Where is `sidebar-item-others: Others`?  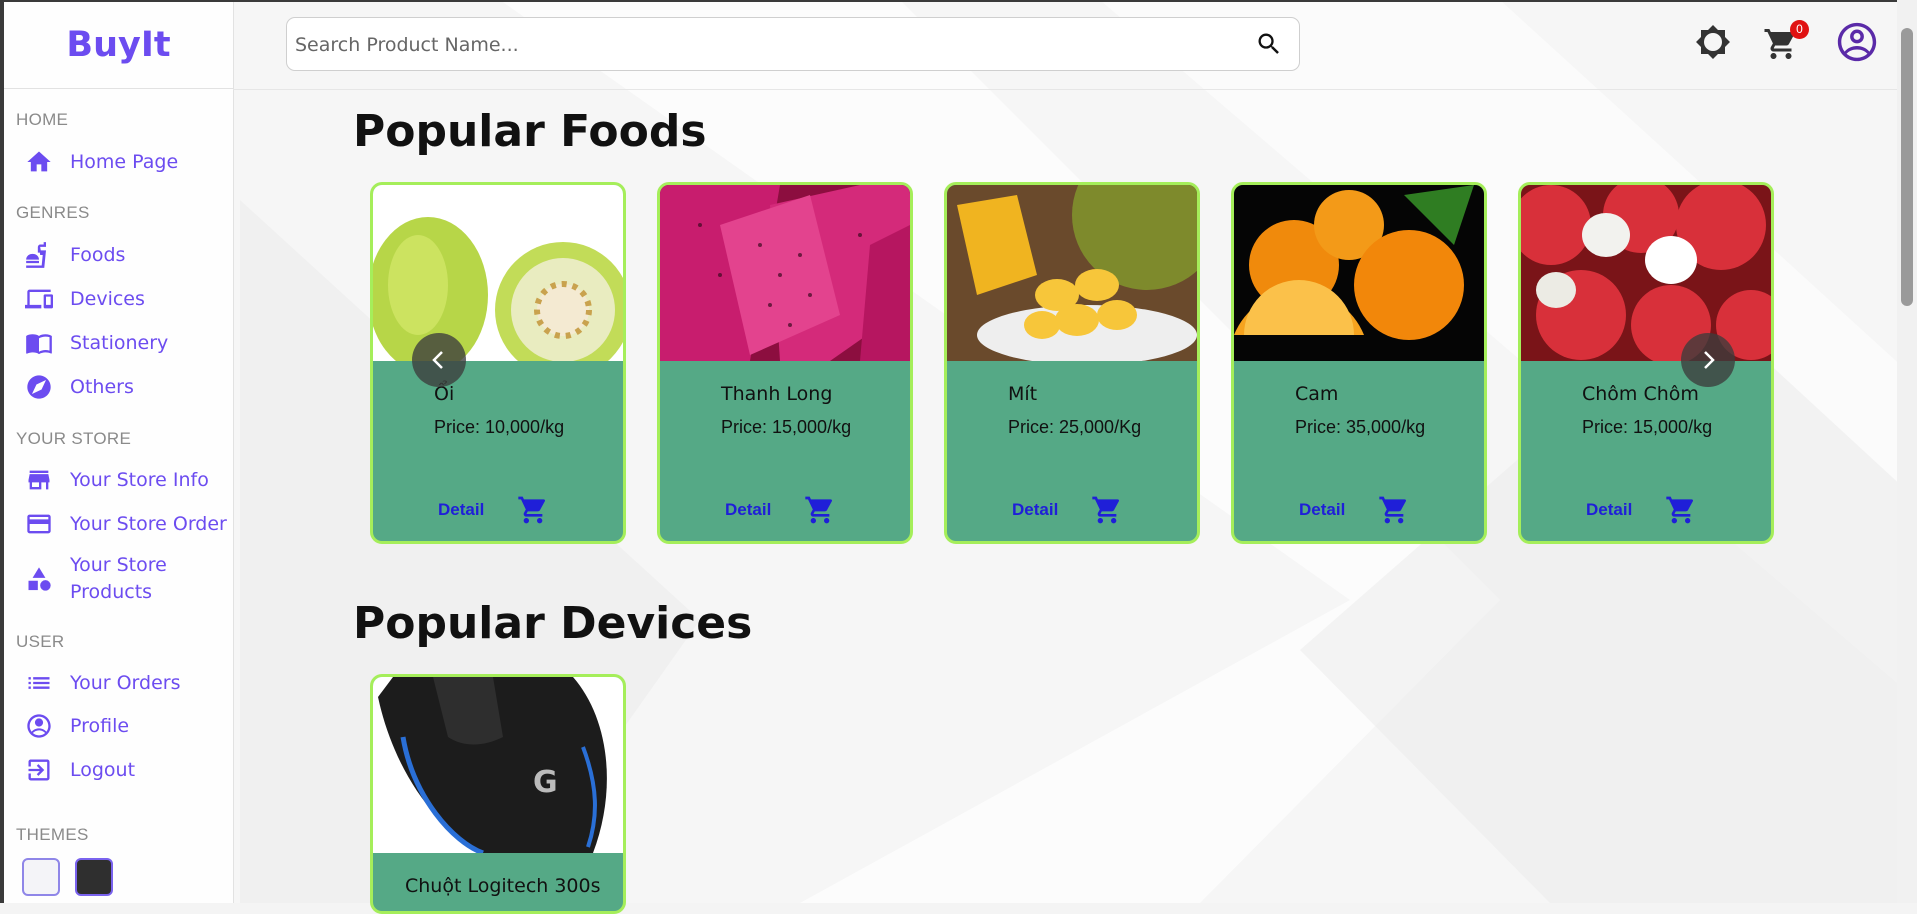 sidebar-item-others: Others is located at coordinates (79, 387).